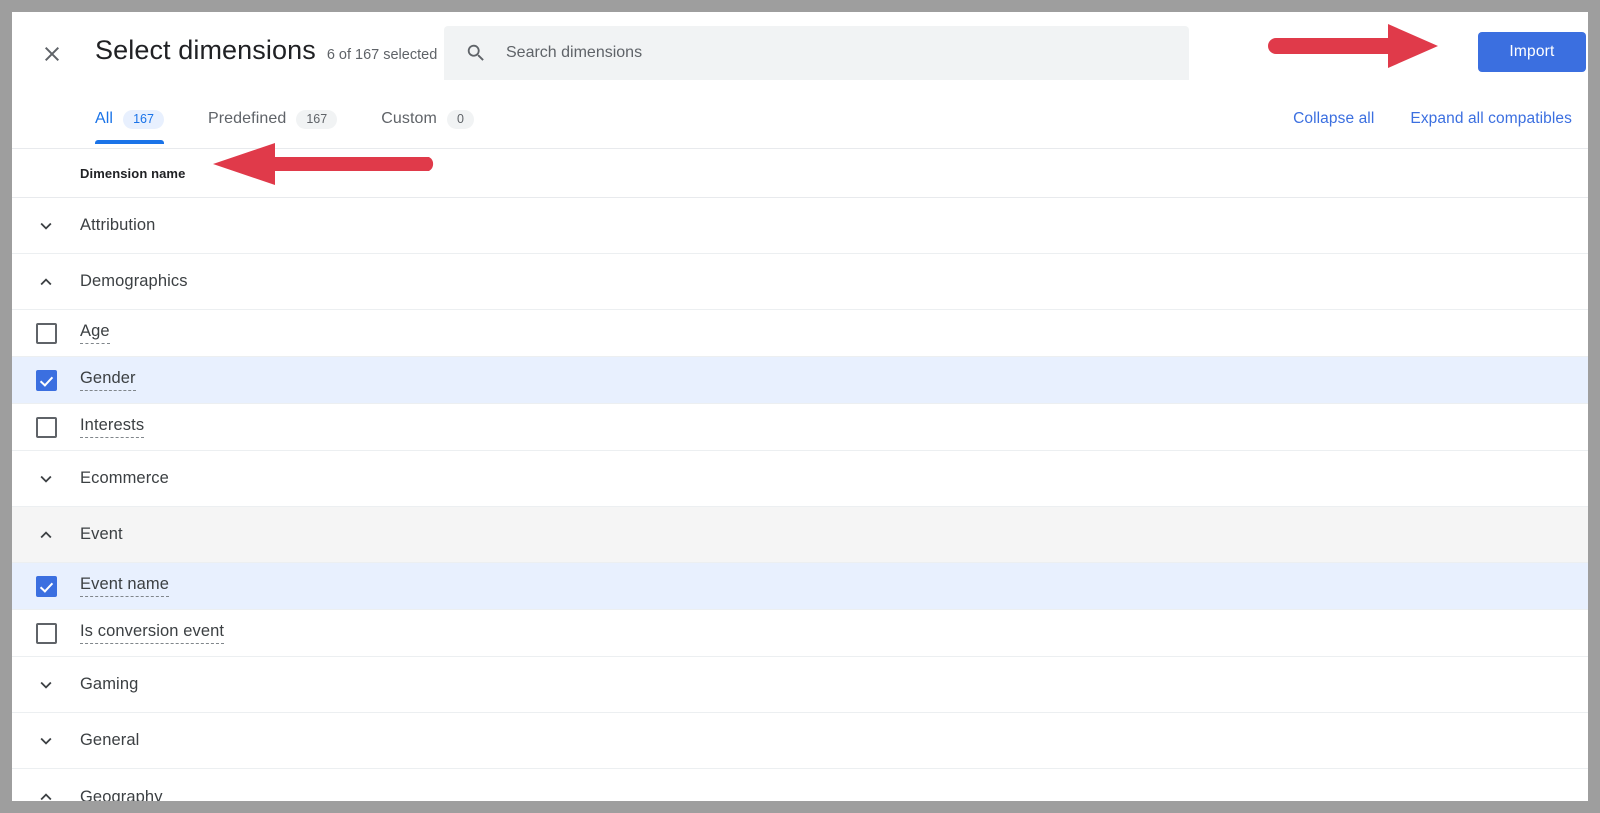 This screenshot has height=813, width=1600. Describe the element at coordinates (800, 479) in the screenshot. I see `group-row-ecommerce: Ecommerce` at that location.